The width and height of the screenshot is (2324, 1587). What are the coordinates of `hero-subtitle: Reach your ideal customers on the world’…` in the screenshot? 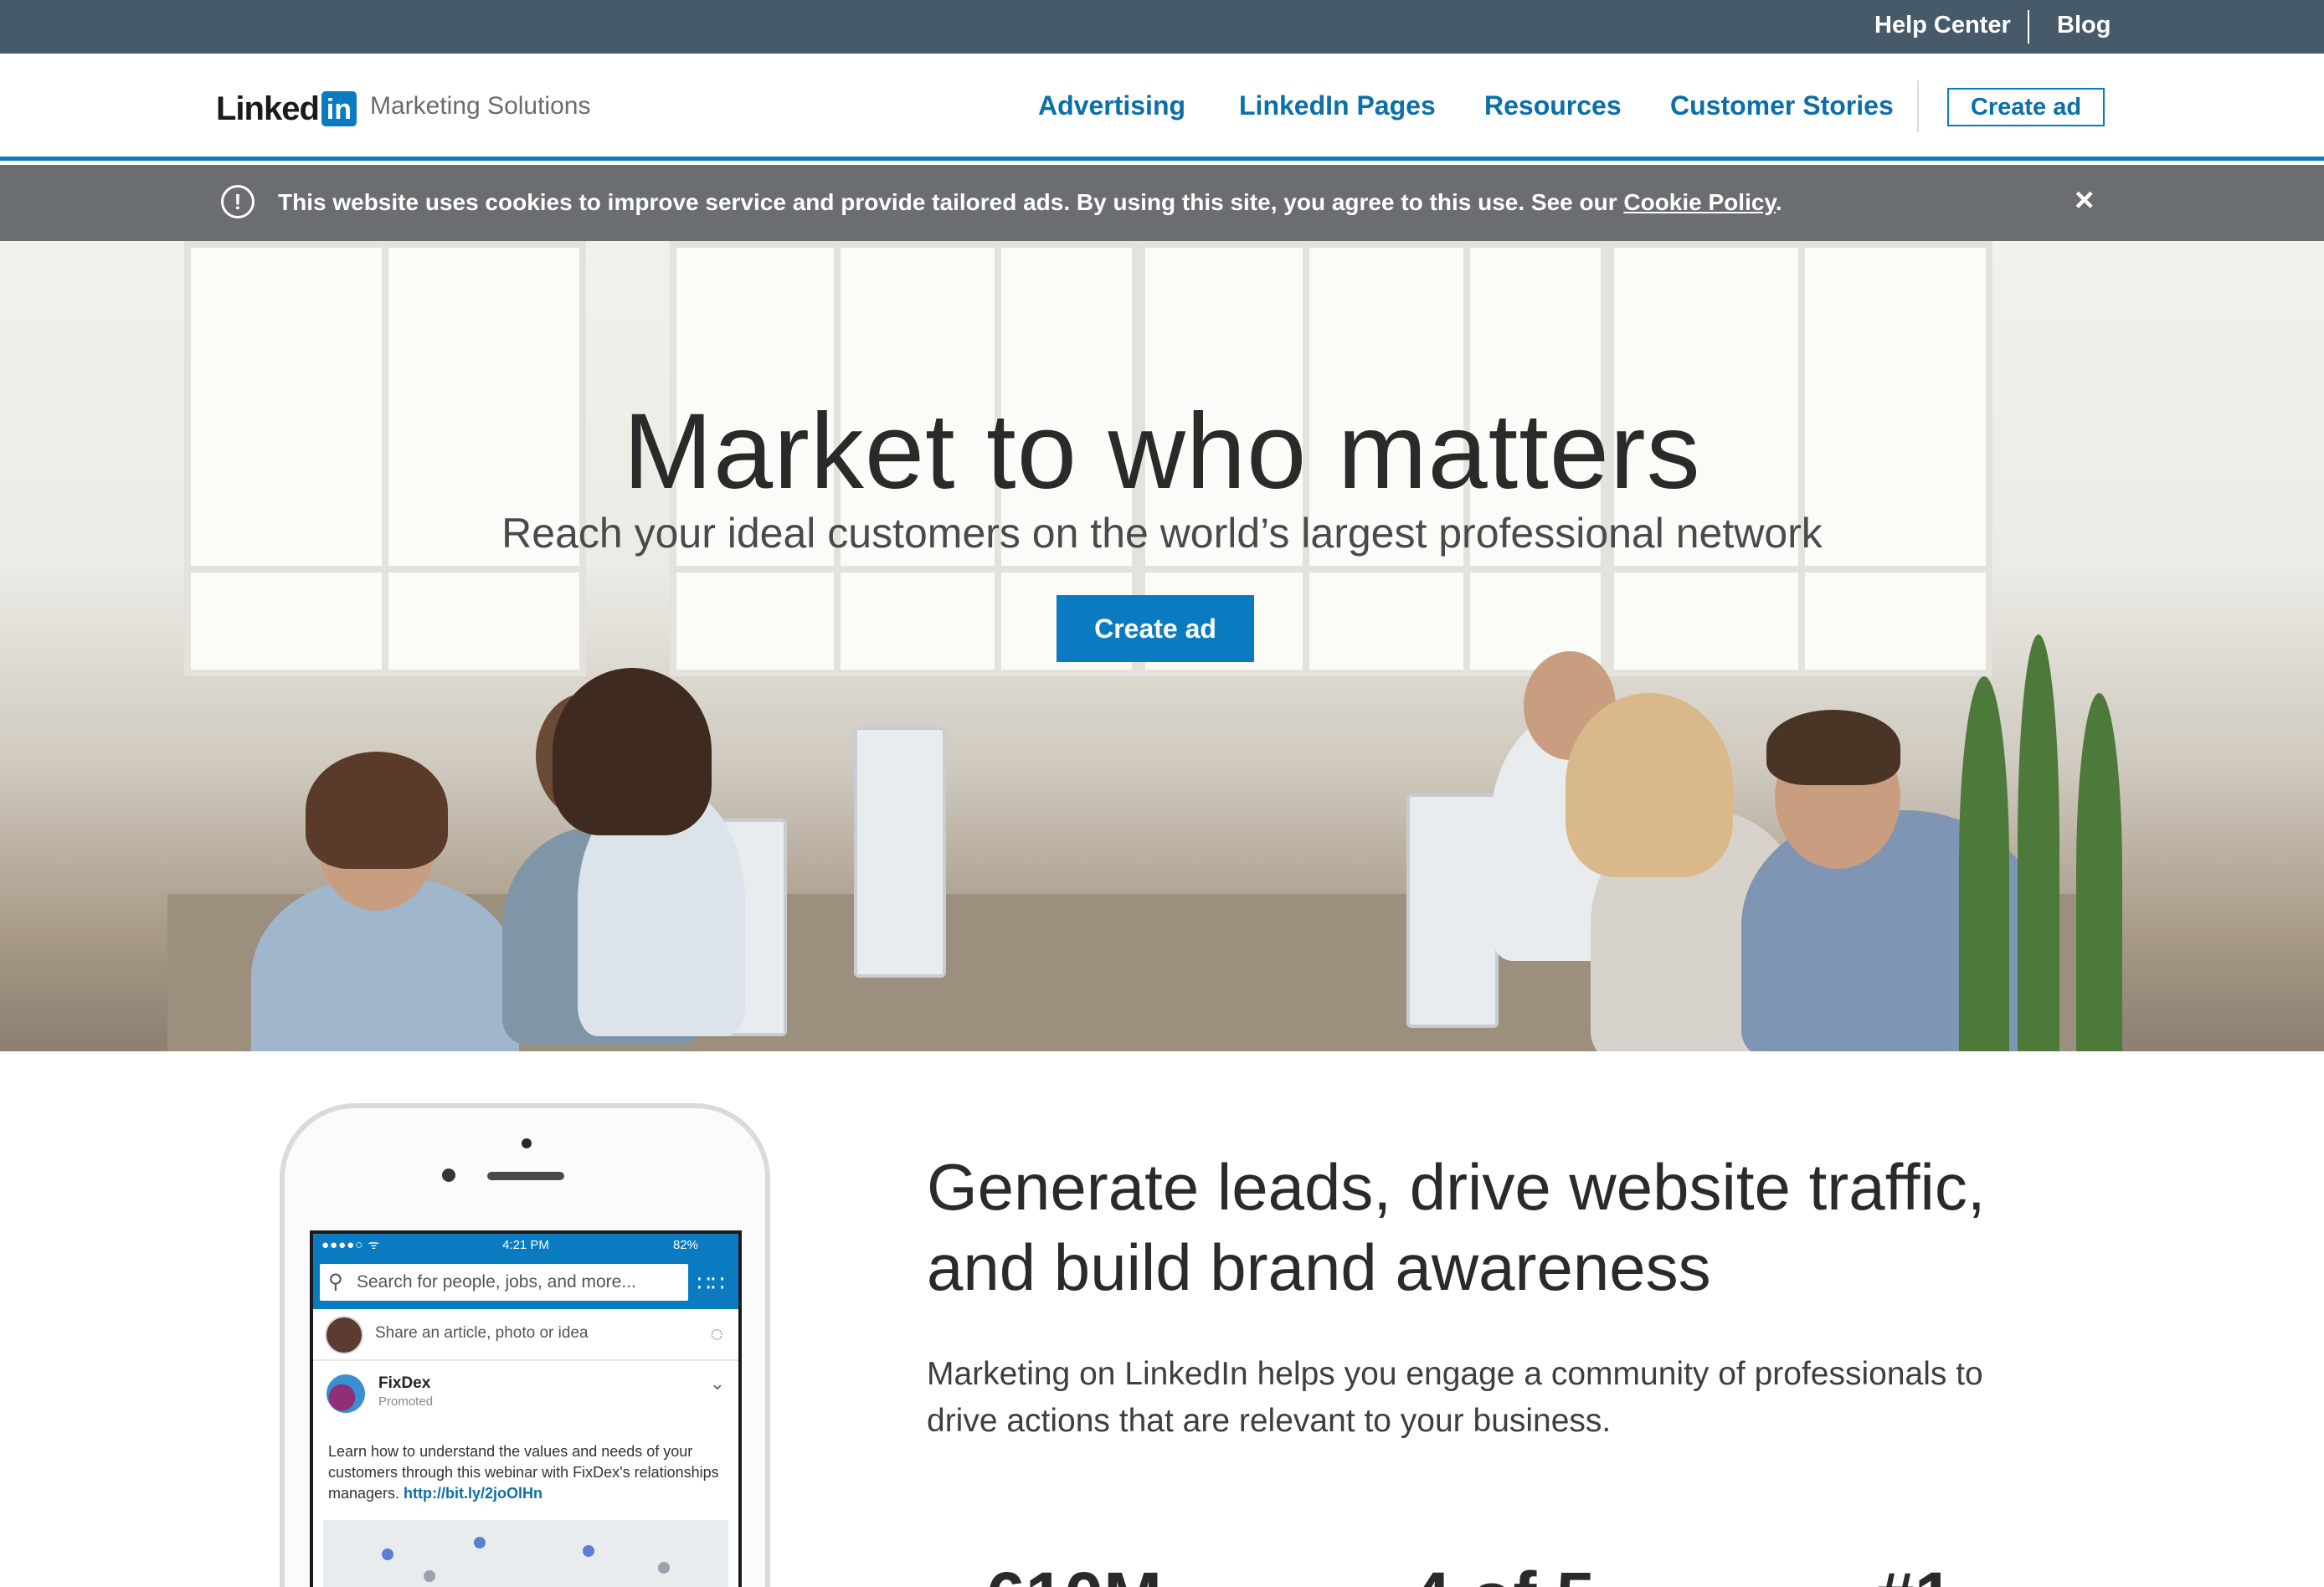 It's located at (1162, 533).